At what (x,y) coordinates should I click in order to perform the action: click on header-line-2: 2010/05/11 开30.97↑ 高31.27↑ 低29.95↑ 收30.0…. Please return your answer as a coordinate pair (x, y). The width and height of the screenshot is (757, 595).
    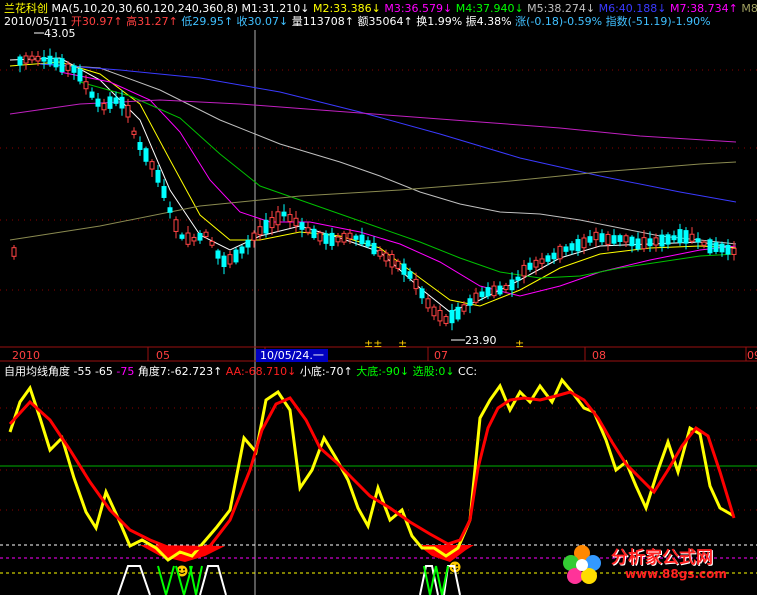
    Looking at the image, I should click on (357, 21).